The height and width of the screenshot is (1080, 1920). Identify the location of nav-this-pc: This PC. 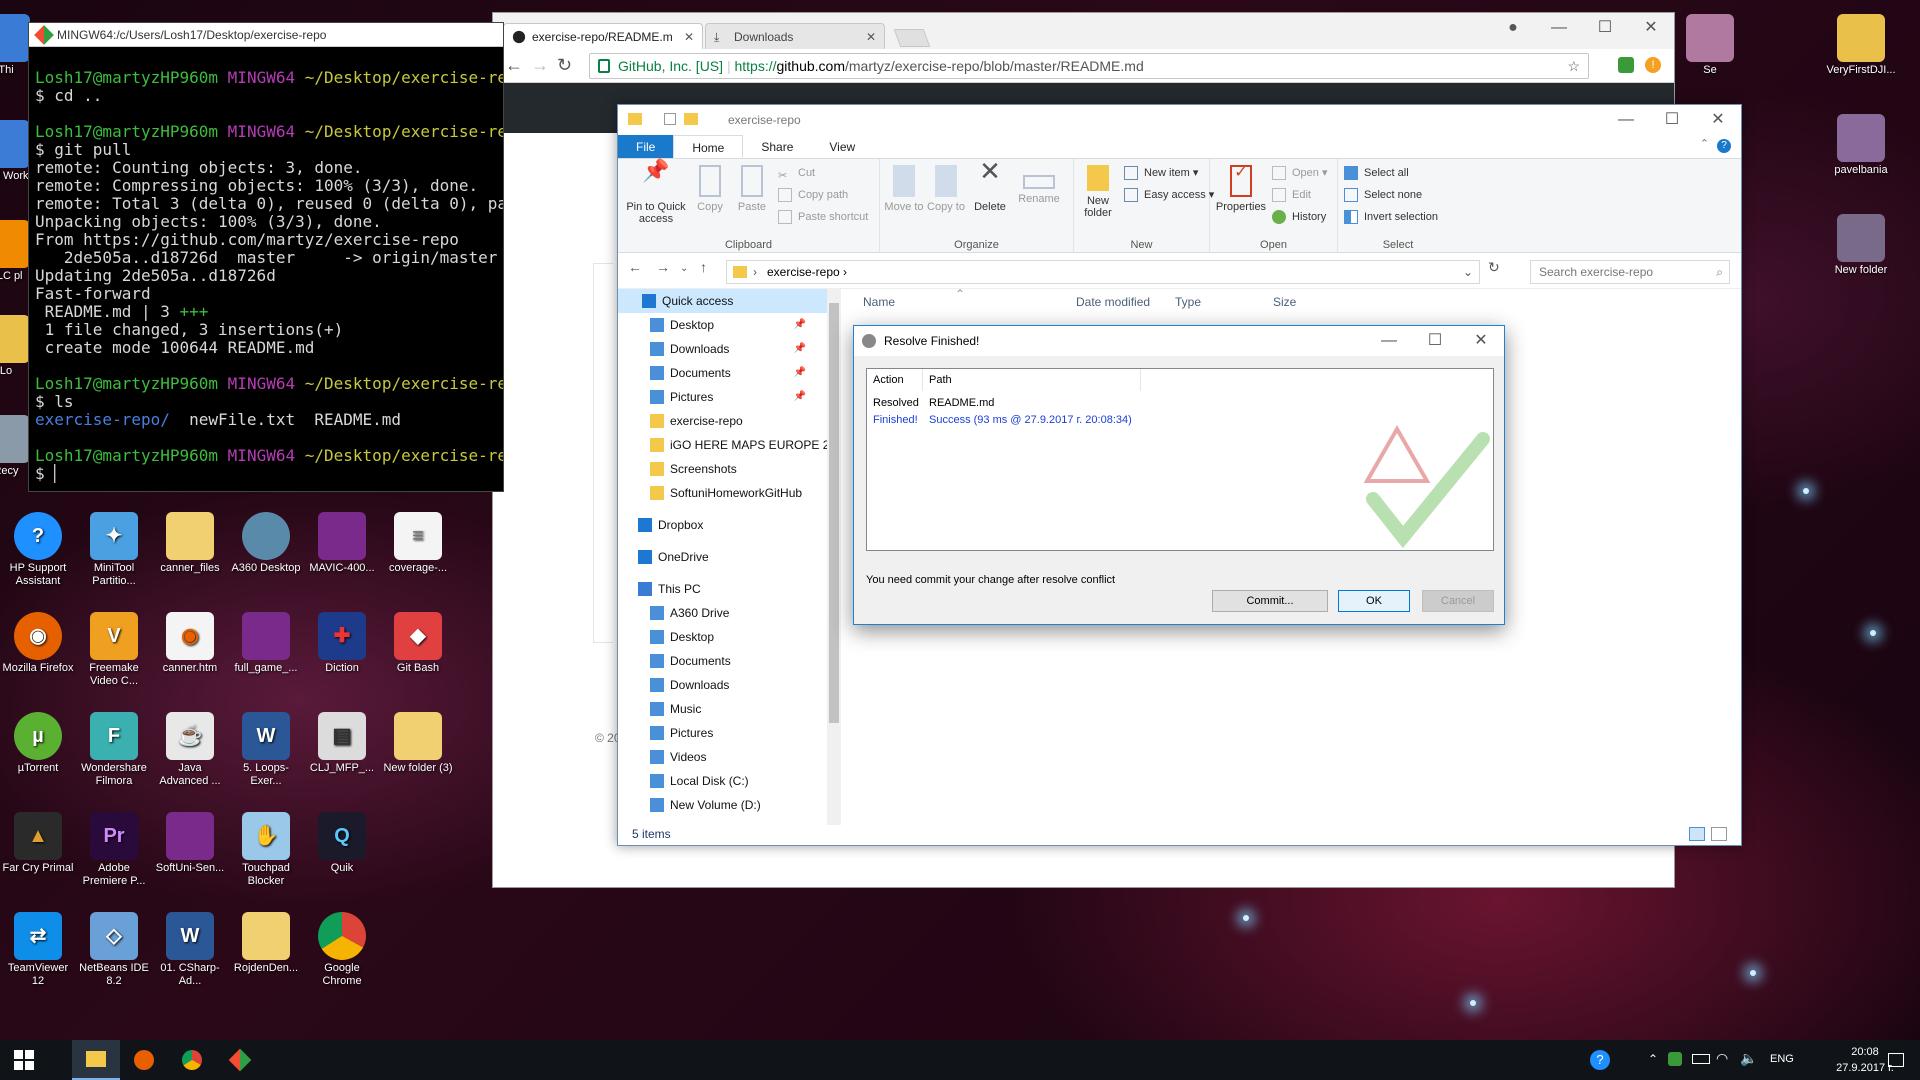
(723, 589).